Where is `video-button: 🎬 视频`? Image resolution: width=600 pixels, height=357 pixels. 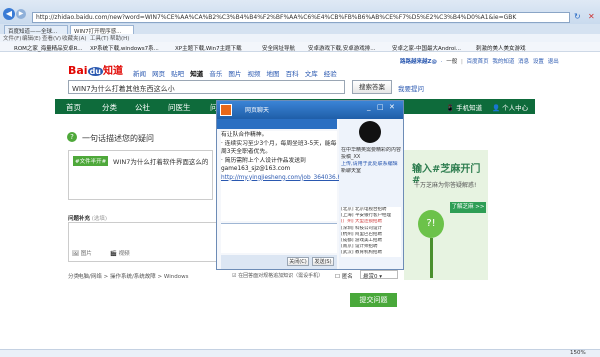 video-button: 🎬 视频 is located at coordinates (120, 253).